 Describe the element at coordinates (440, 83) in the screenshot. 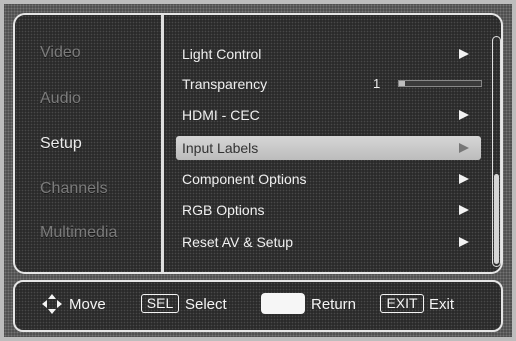

I see `transparency-slider` at that location.